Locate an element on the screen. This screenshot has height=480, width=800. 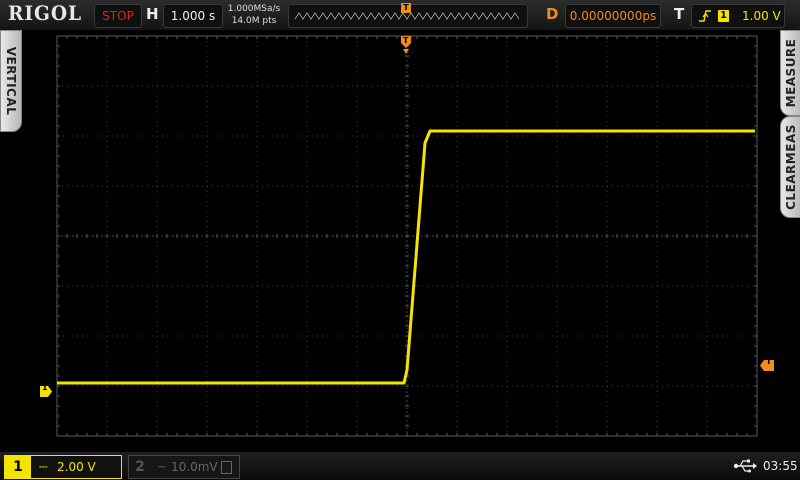
ch2-scale: 10.0mV is located at coordinates (194, 467).